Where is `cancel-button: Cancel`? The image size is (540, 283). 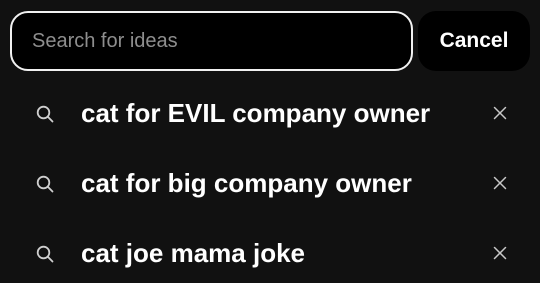
cancel-button: Cancel is located at coordinates (474, 41).